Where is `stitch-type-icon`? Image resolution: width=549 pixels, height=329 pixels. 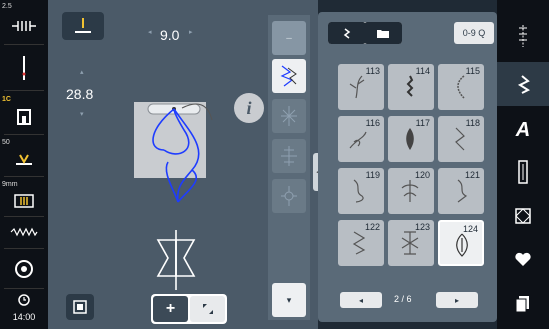
stitch-type-icon is located at coordinates (24, 232).